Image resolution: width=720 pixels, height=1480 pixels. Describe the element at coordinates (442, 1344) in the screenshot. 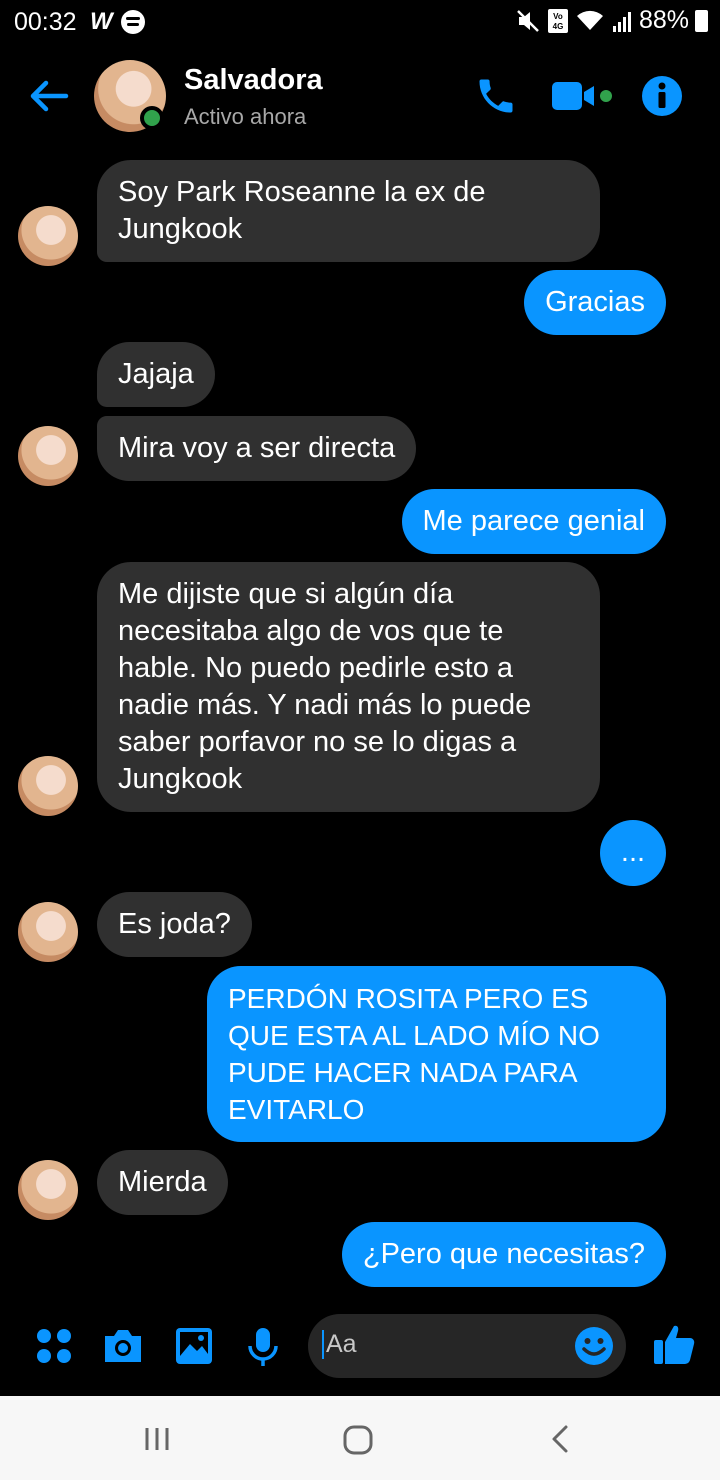

I see `message-input` at that location.